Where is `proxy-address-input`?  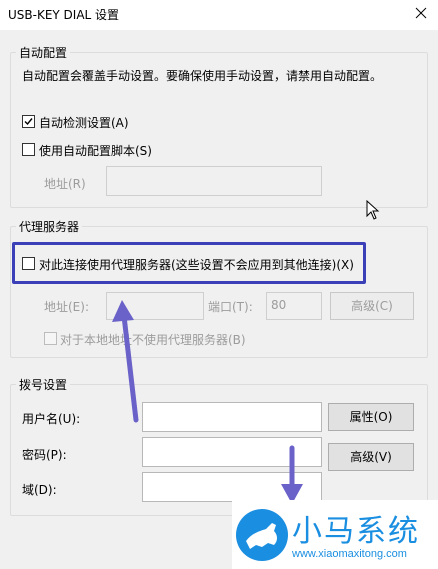
proxy-address-input is located at coordinates (155, 306).